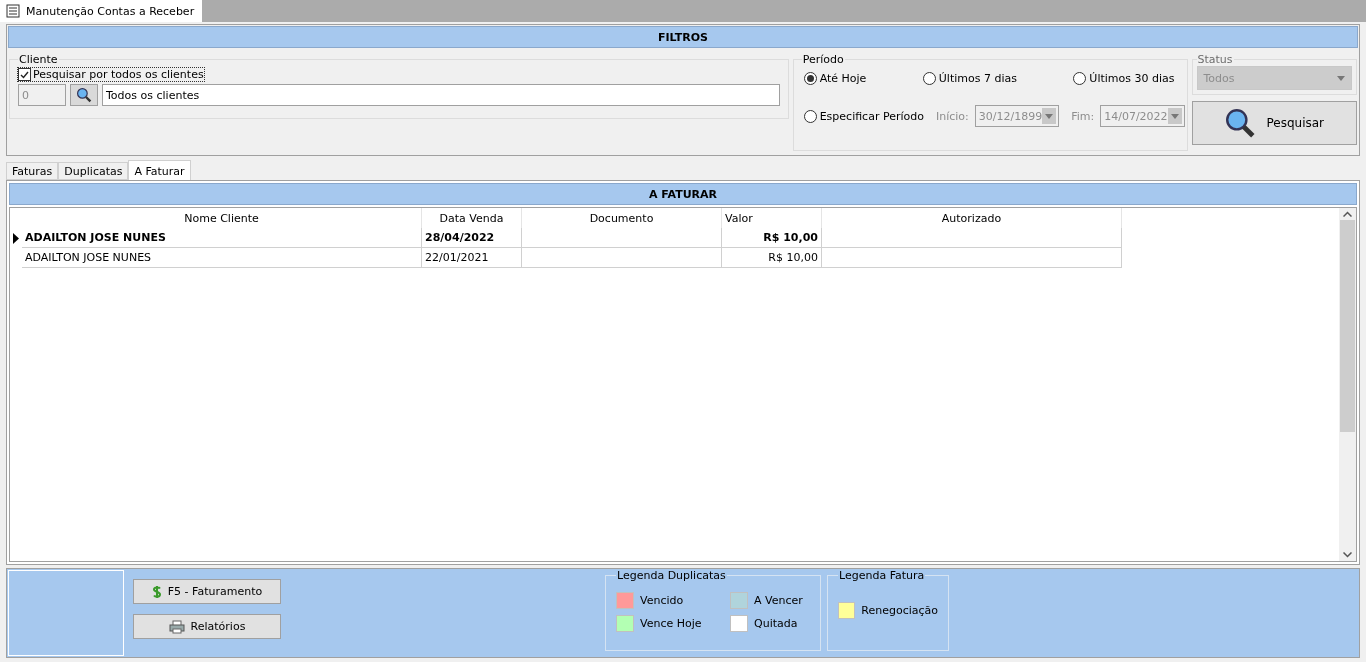 The image size is (1366, 662). I want to click on column-header: Data Venda, so click(472, 218).